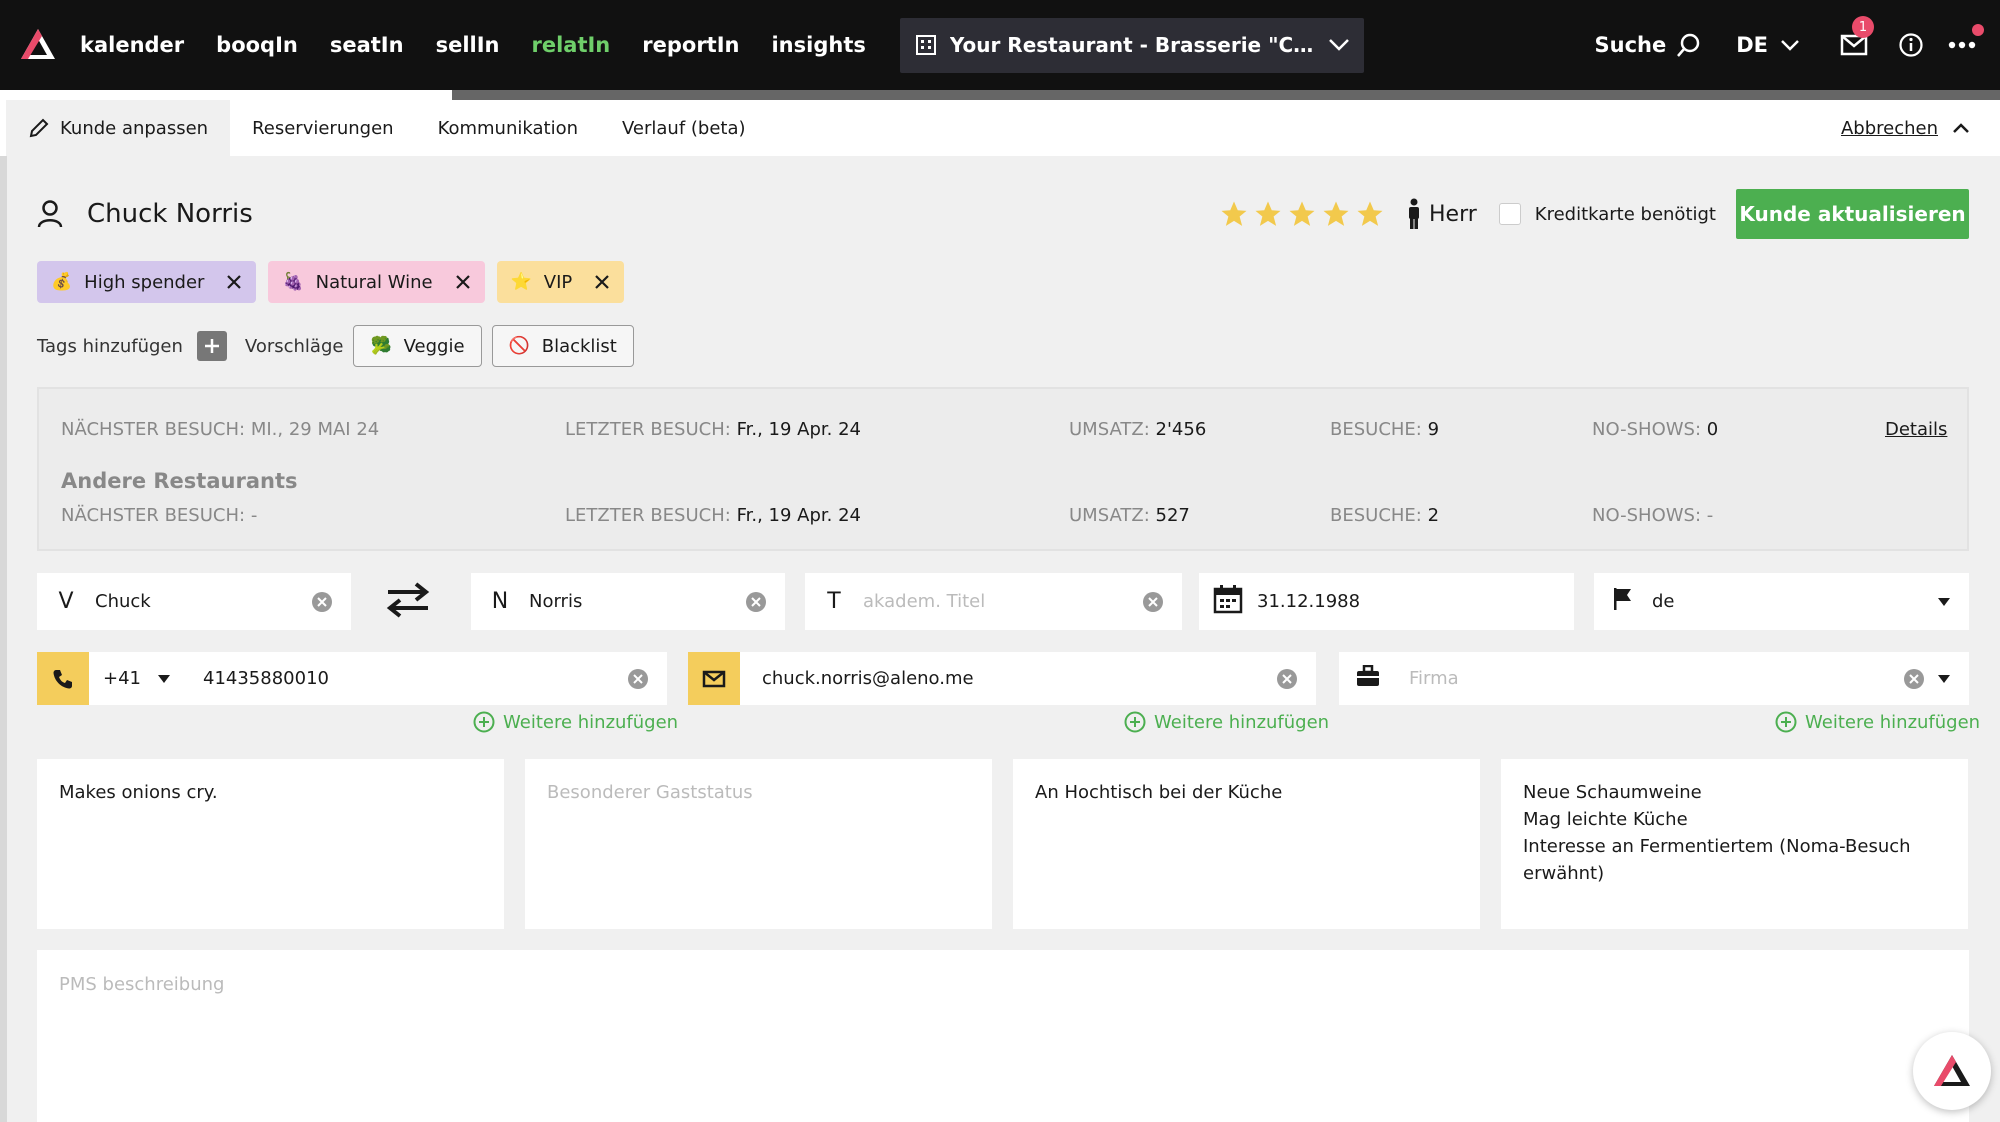  What do you see at coordinates (134, 128) in the screenshot?
I see `tab-label: Kunde anpassen` at bounding box center [134, 128].